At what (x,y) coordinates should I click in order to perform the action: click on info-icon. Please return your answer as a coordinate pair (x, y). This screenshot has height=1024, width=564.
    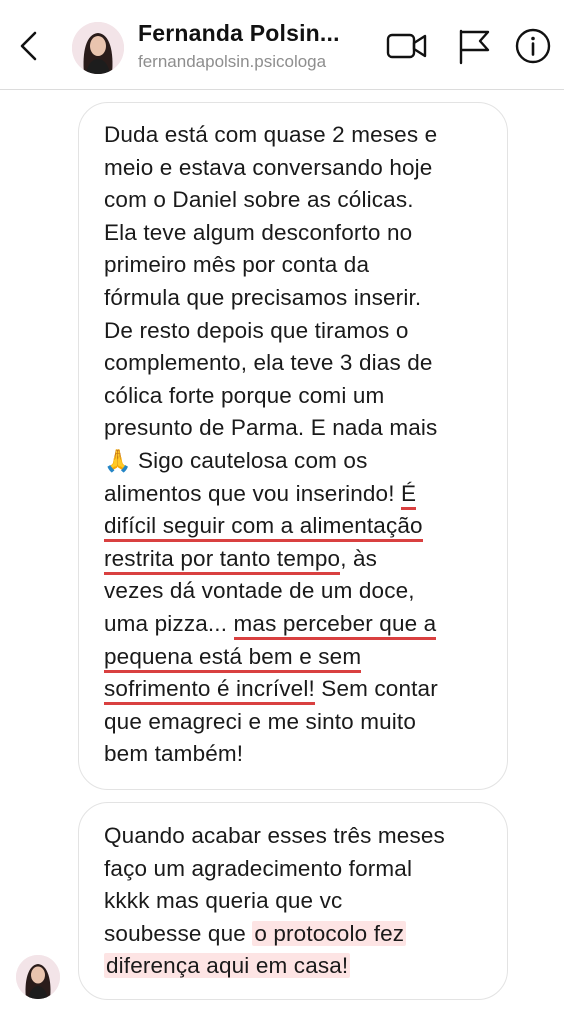
    Looking at the image, I should click on (533, 46).